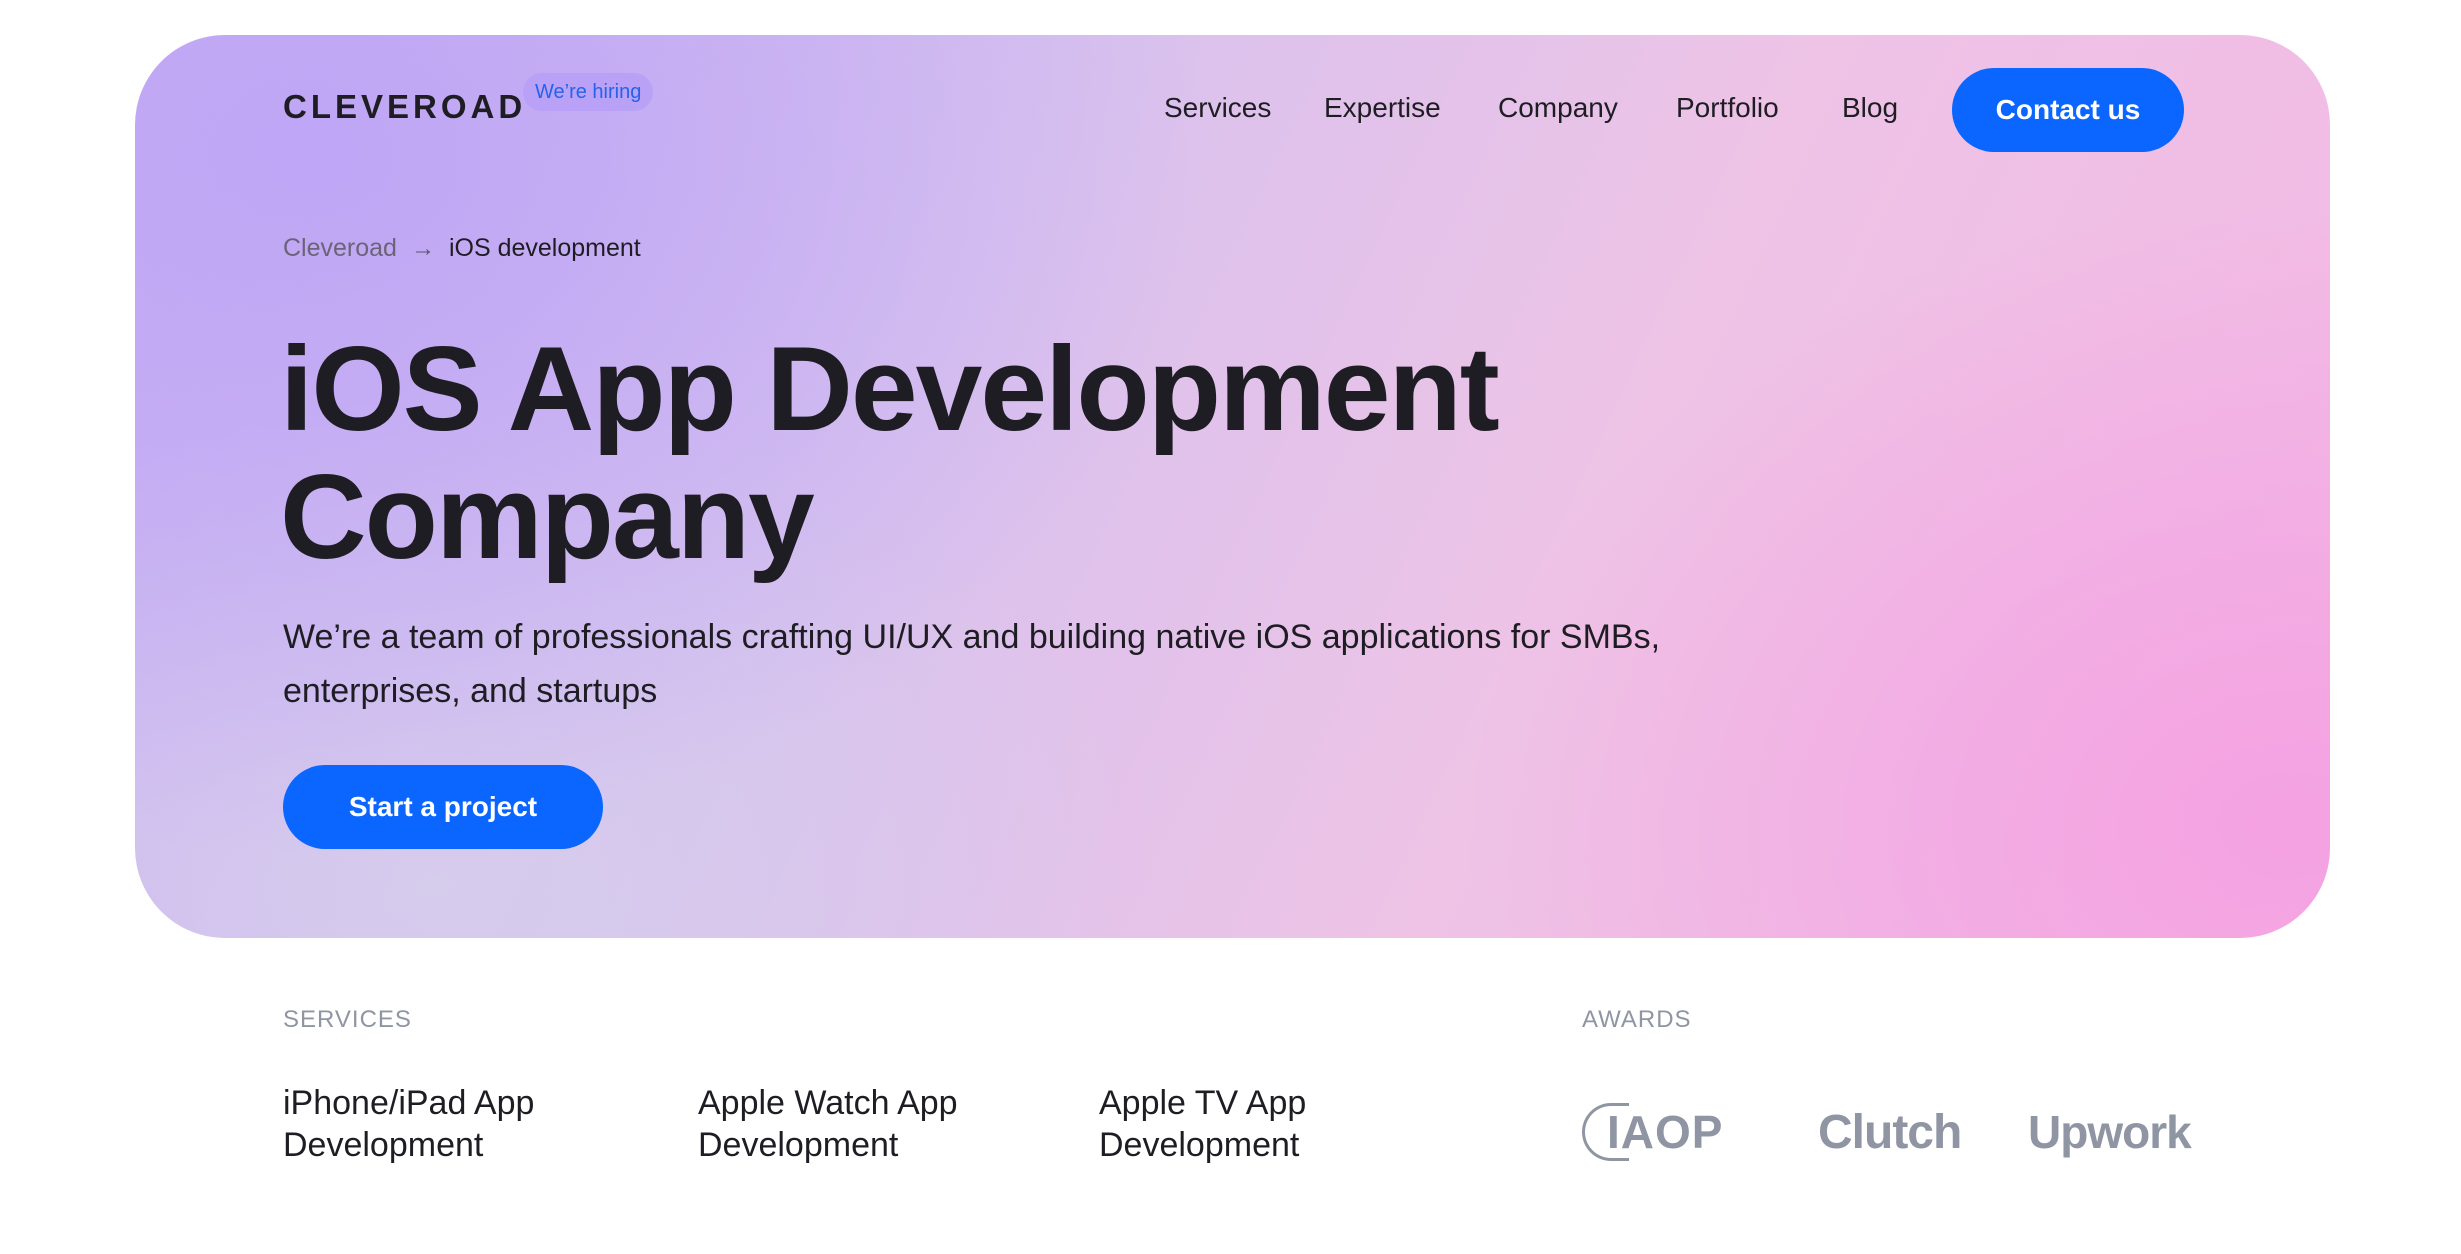 Image resolution: width=2461 pixels, height=1254 pixels. Describe the element at coordinates (1652, 1133) in the screenshot. I see `iaop-logo: IAOP` at that location.